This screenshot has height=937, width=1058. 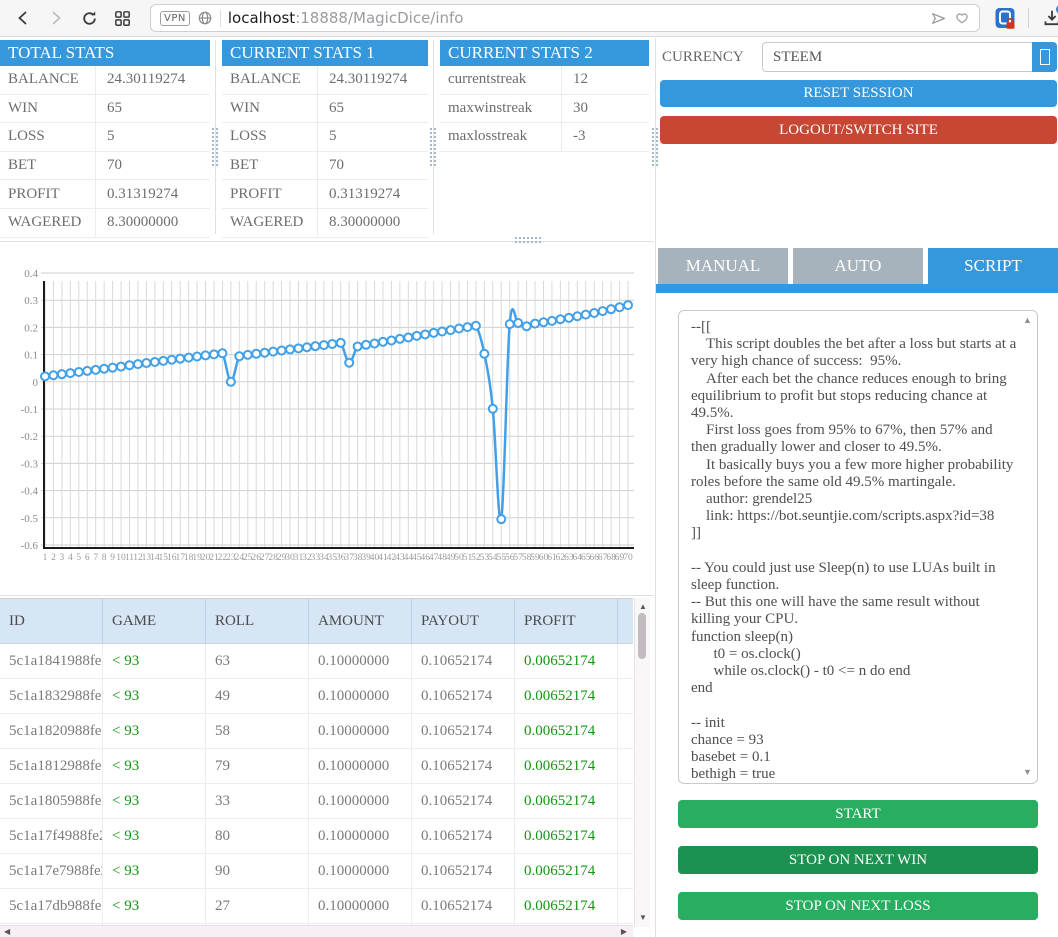 I want to click on main-vertical-divider, so click(x=655, y=487).